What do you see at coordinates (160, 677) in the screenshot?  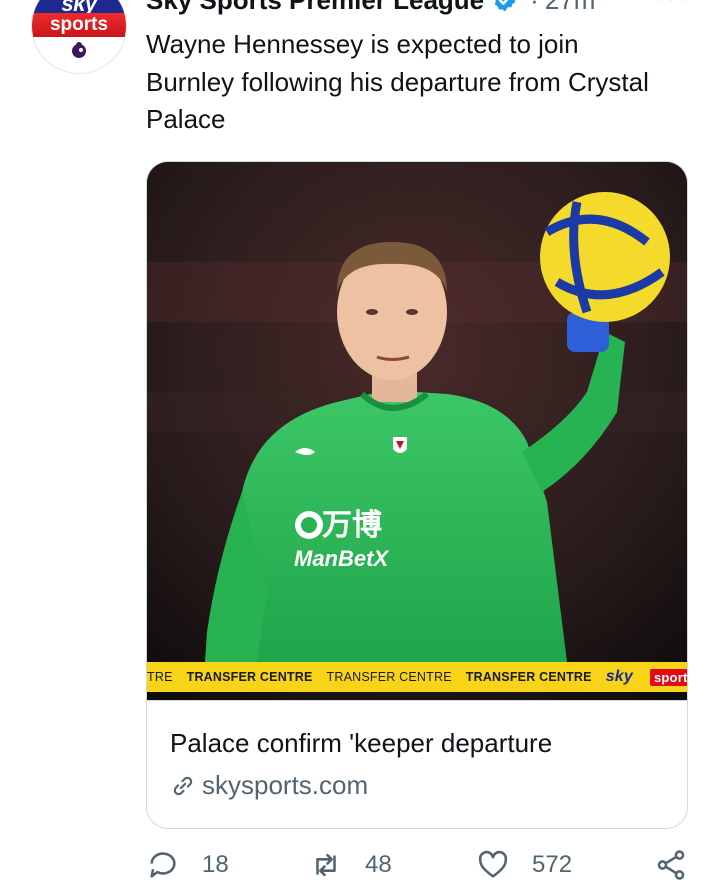 I see `ticker-item: TRE` at bounding box center [160, 677].